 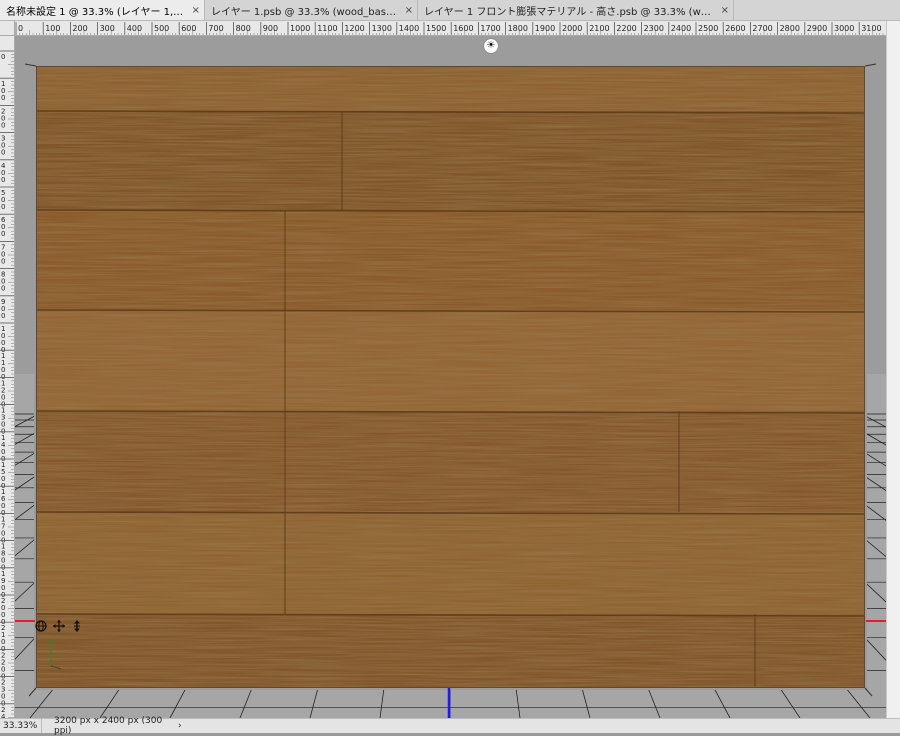 What do you see at coordinates (55, 655) in the screenshot?
I see `axis-gizmo-icon` at bounding box center [55, 655].